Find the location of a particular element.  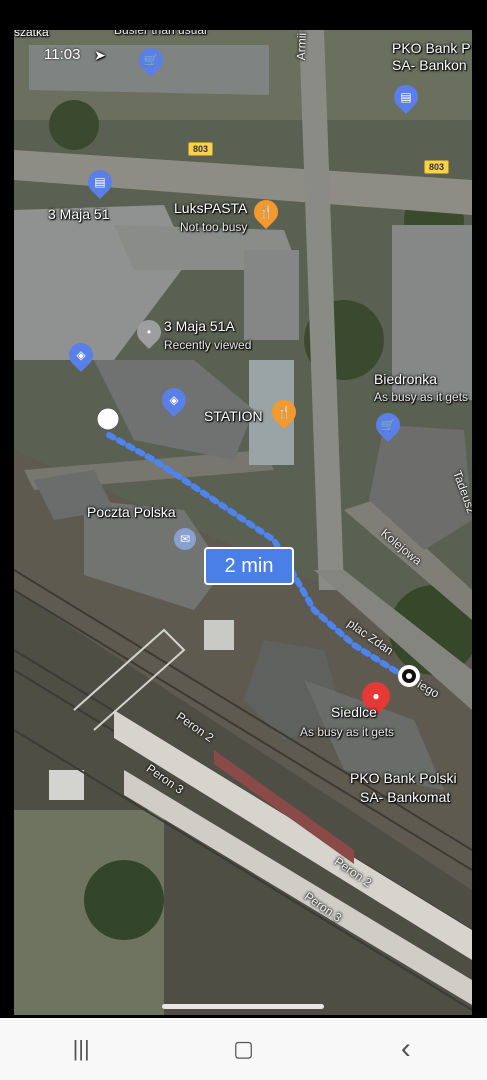

location-arrow-icon: ➤ is located at coordinates (100, 55).